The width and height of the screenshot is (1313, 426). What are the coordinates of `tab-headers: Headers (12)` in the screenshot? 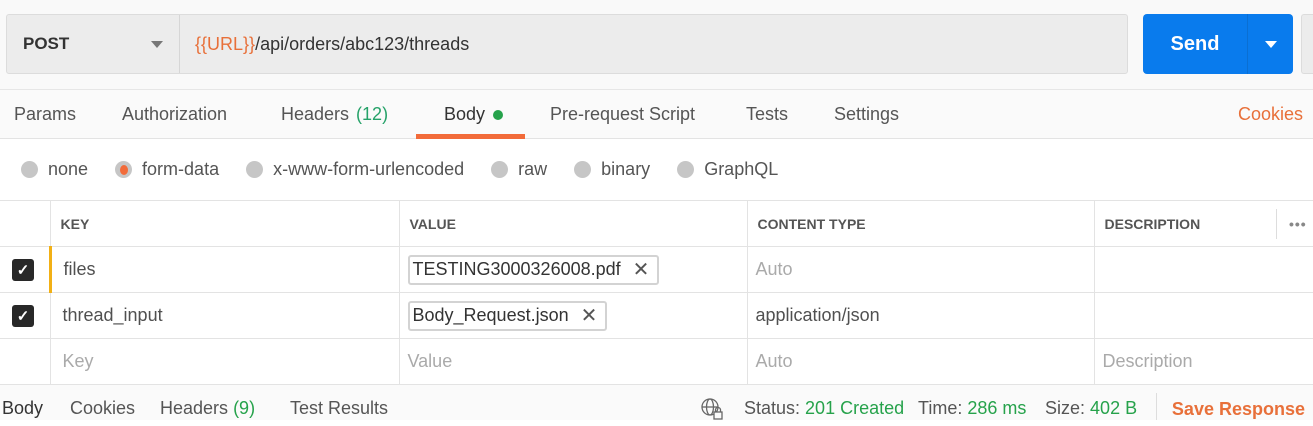 It's located at (334, 114).